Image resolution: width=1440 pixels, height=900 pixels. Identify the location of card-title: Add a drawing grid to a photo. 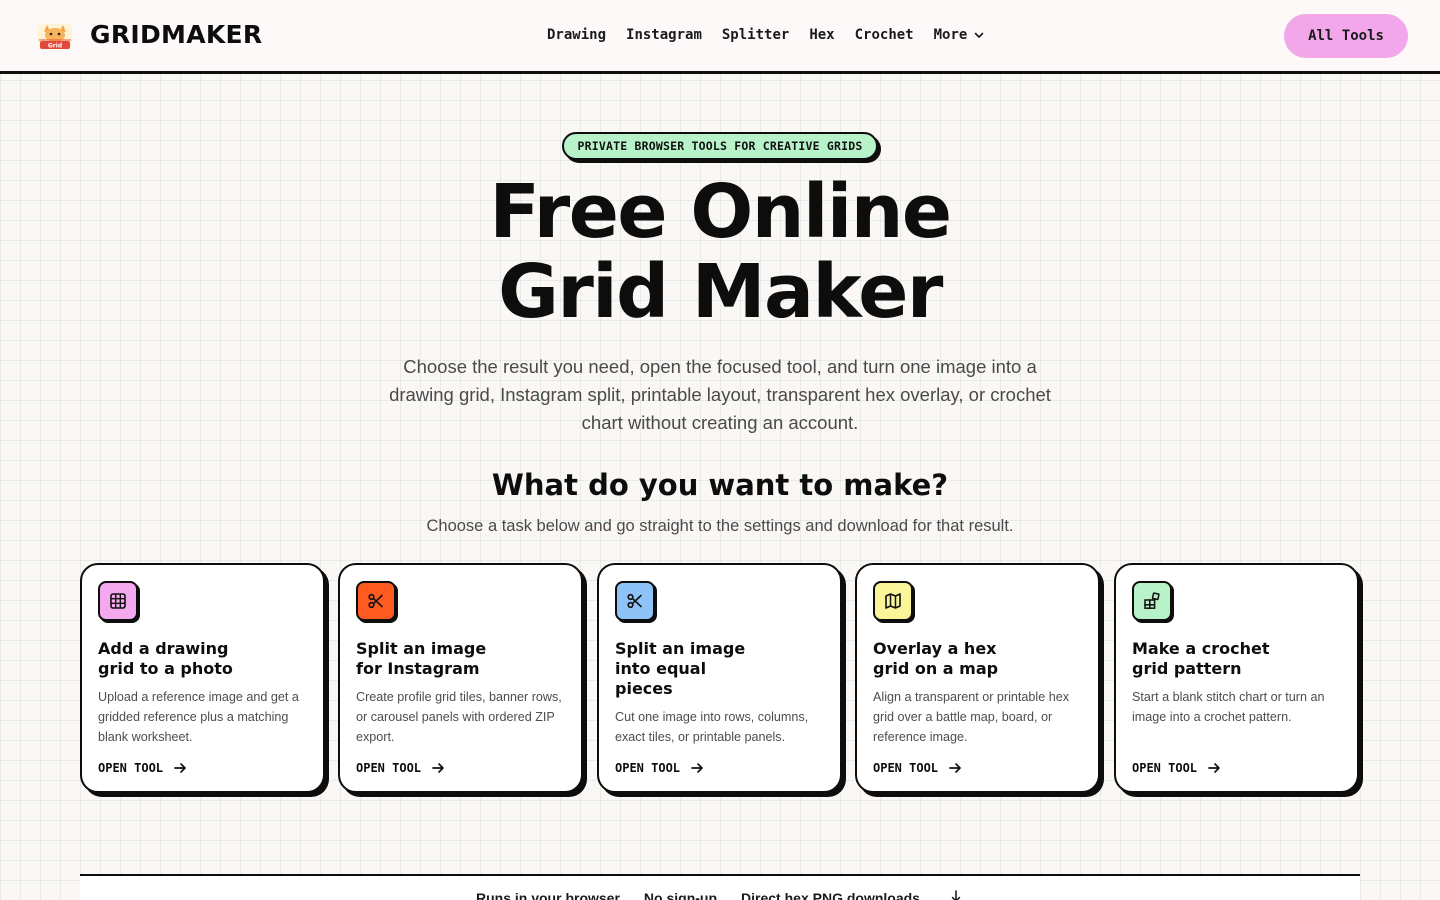
(165, 658).